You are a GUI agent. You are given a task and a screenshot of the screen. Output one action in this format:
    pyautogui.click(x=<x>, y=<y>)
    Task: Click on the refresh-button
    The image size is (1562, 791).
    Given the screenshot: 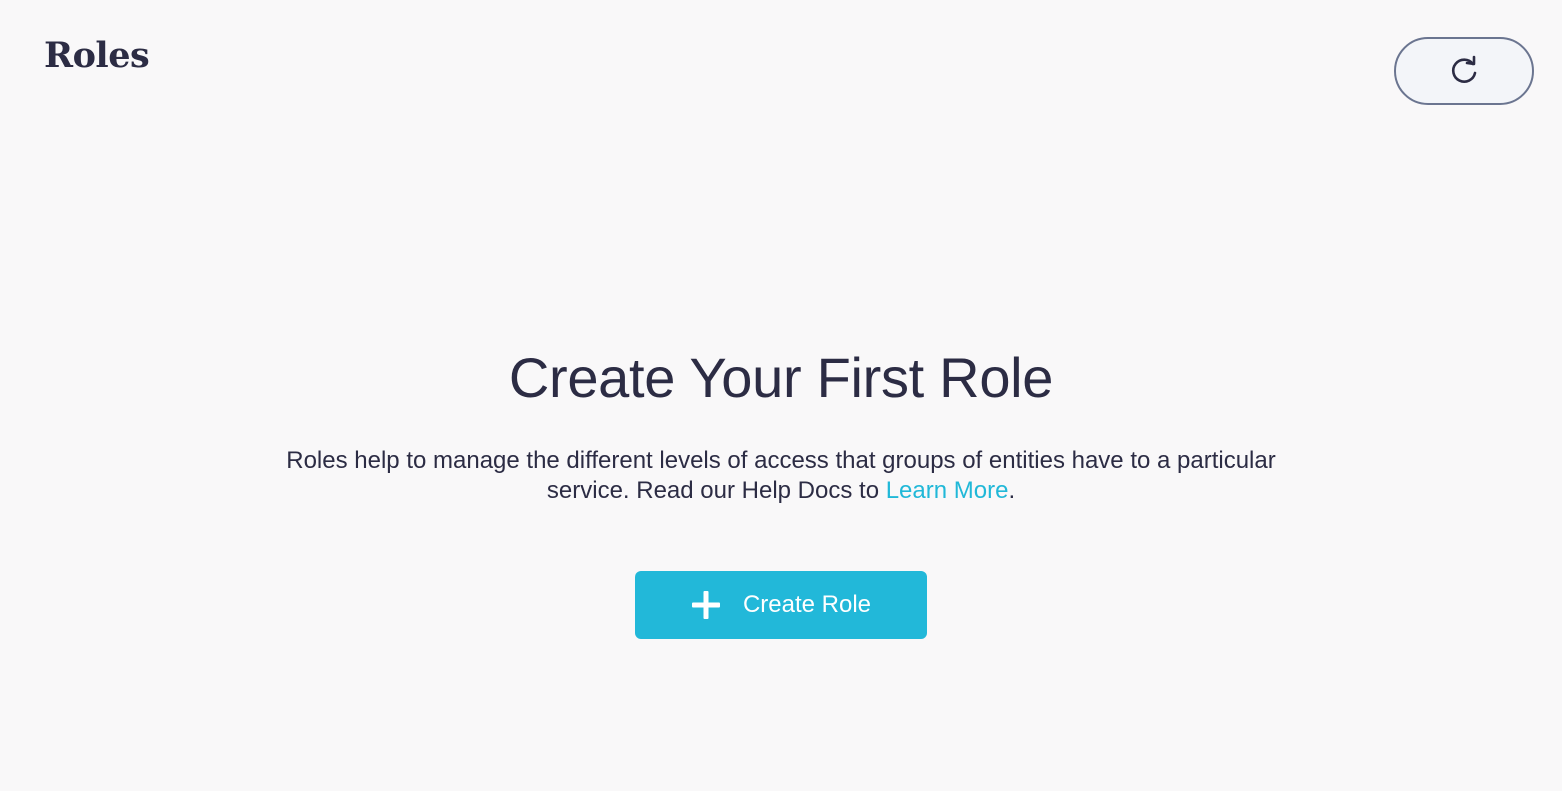 What is the action you would take?
    pyautogui.click(x=1464, y=71)
    